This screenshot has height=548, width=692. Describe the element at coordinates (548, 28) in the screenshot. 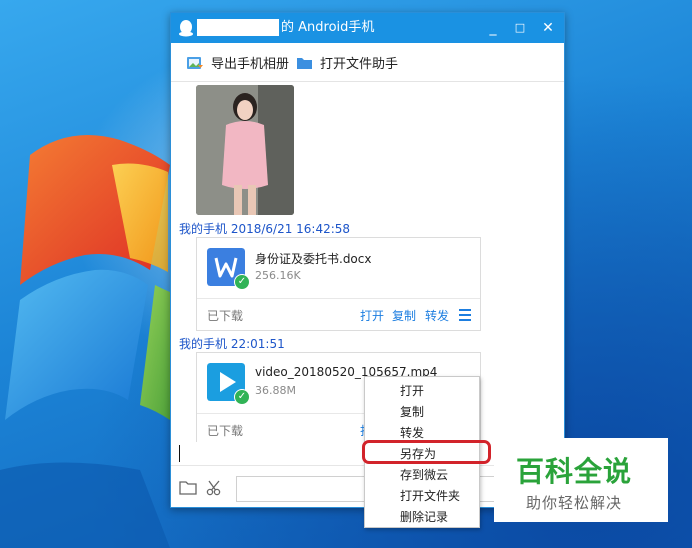

I see `close-button: ✕` at that location.